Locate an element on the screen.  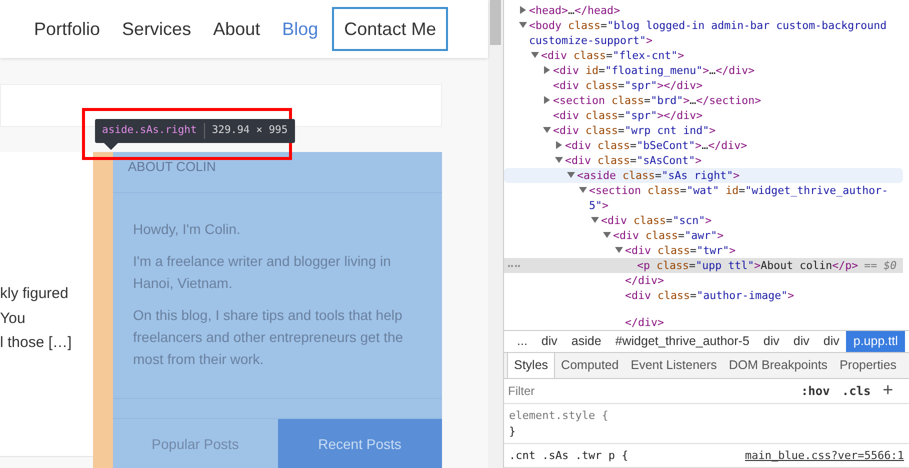
tree-row-hover: <aside class="sAs right"> is located at coordinates (703, 175).